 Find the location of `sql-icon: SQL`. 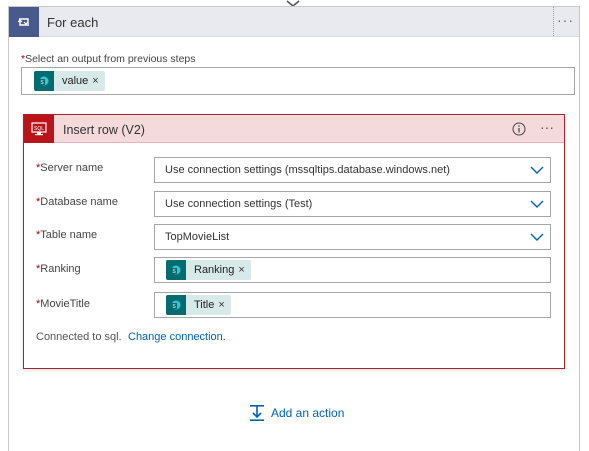

sql-icon: SQL is located at coordinates (39, 129).